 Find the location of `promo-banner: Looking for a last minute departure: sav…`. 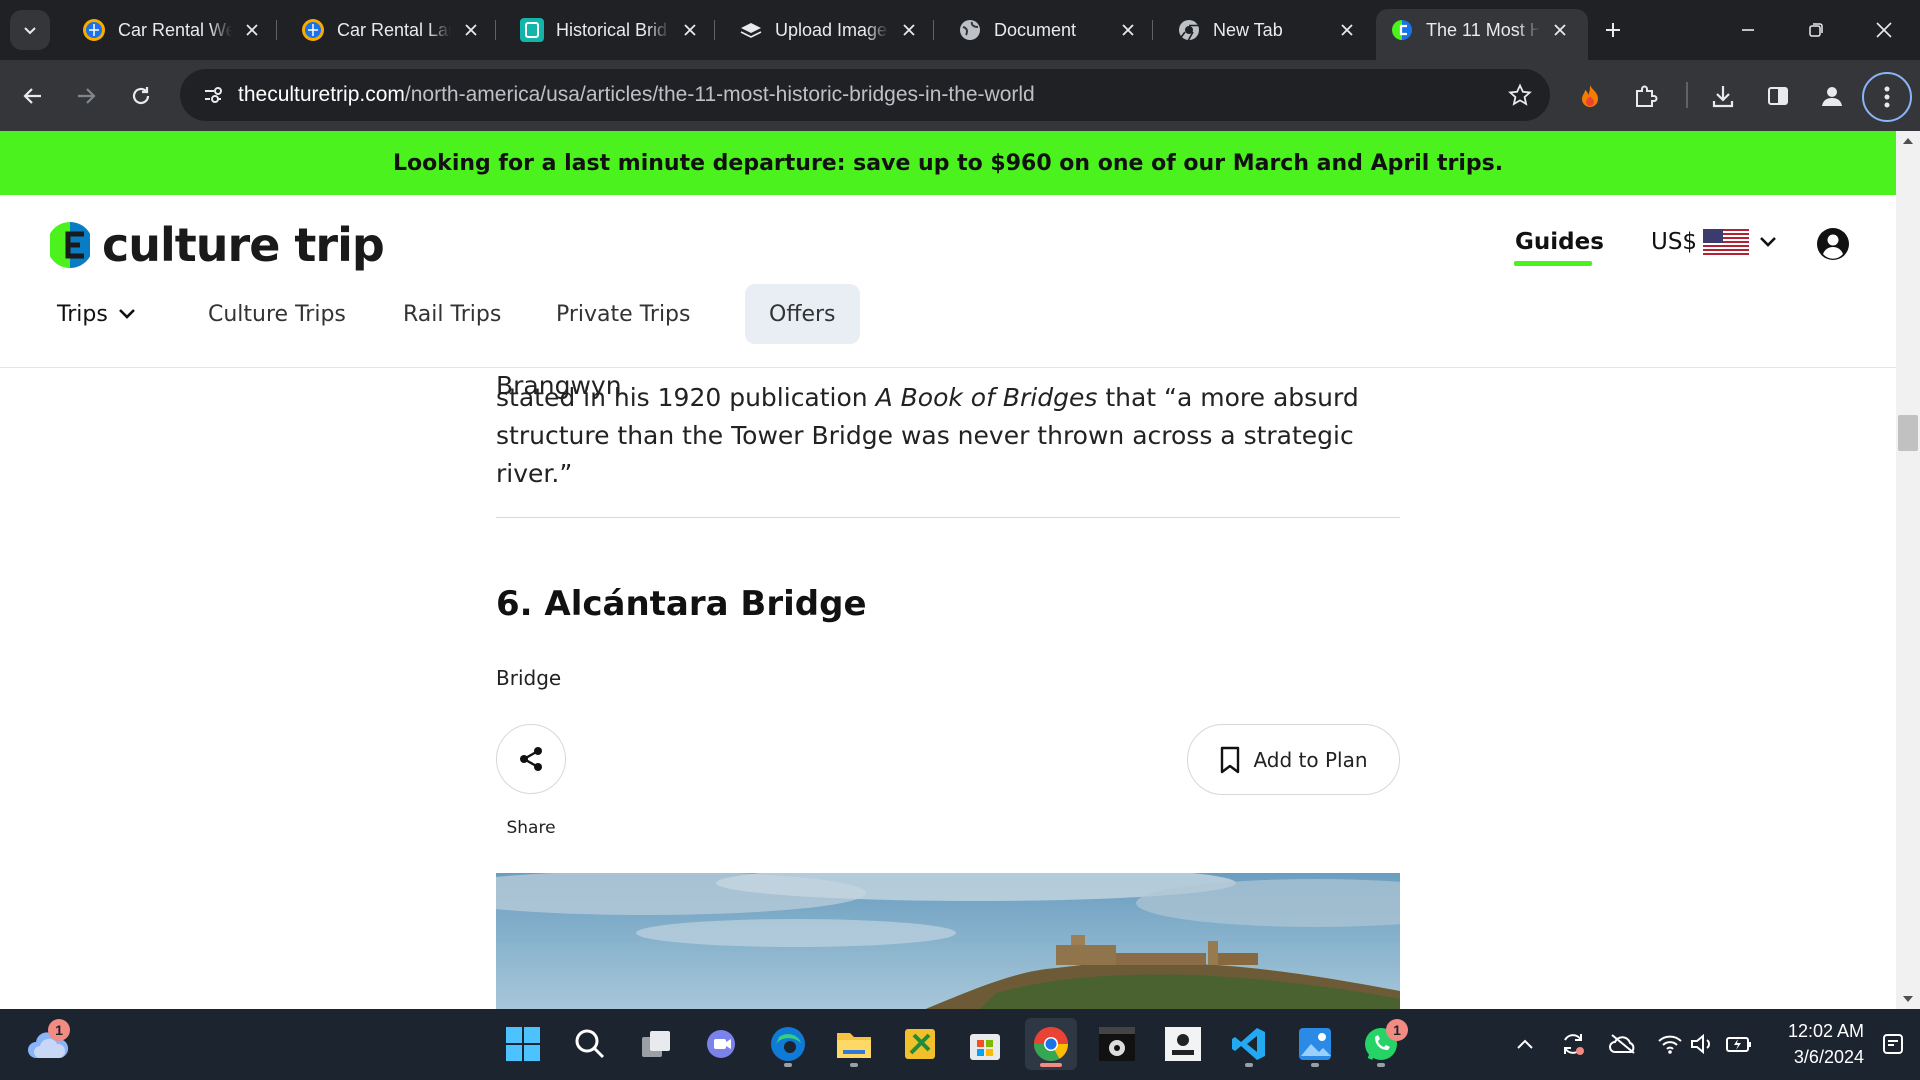

promo-banner: Looking for a last minute departure: sav… is located at coordinates (948, 163).